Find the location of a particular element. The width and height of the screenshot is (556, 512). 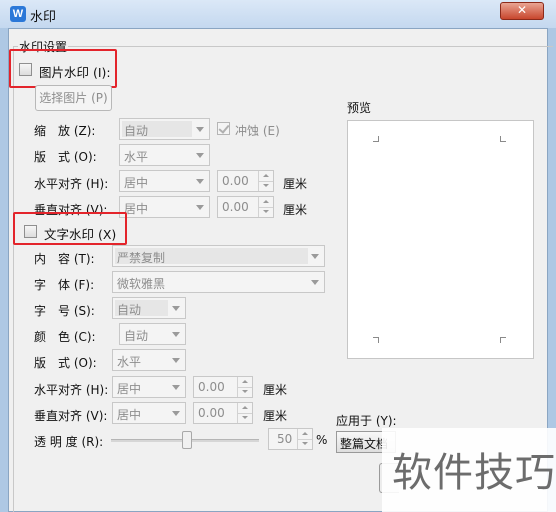

text-halign-label: 水平对齐 (H): is located at coordinates (71, 390).